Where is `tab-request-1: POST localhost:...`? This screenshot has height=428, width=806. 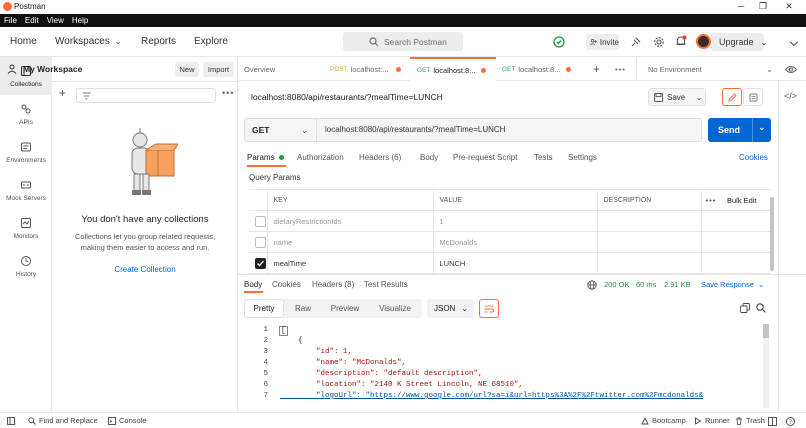
tab-request-1: POST localhost:... is located at coordinates (370, 69).